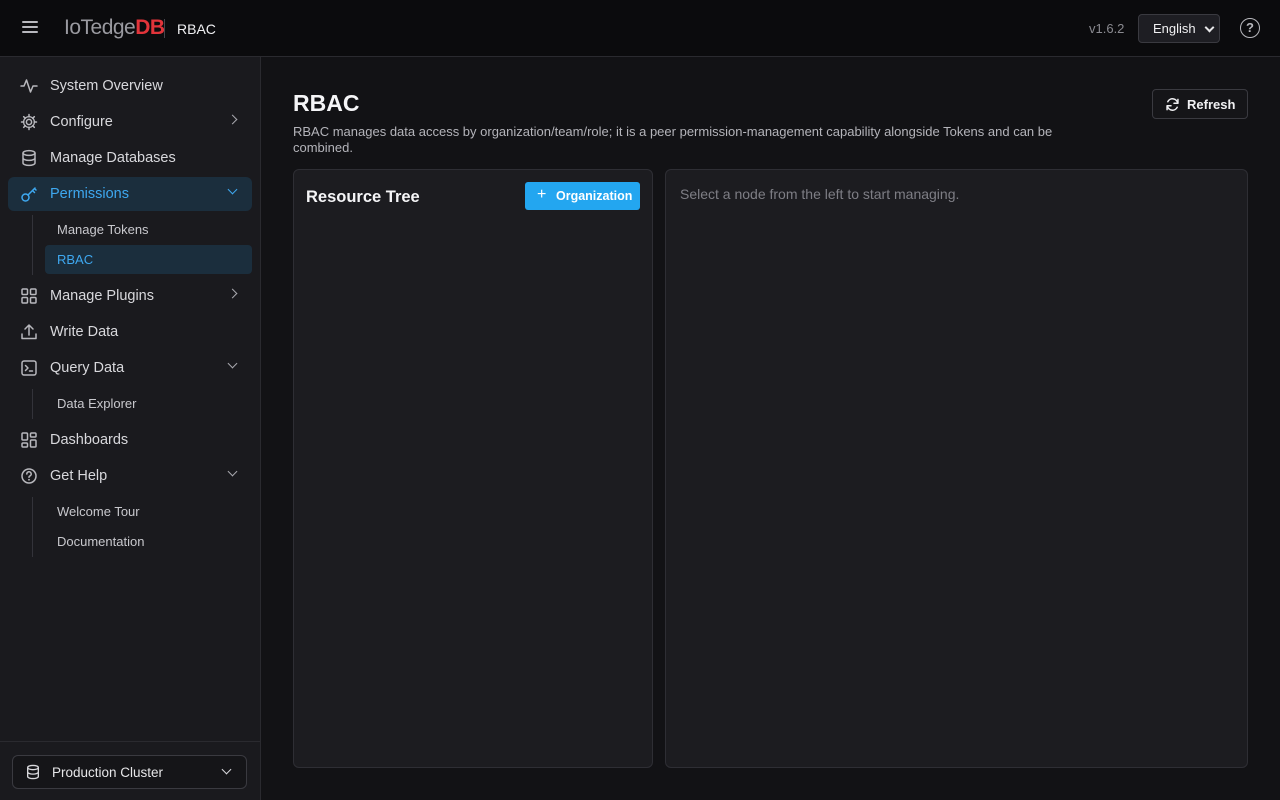 The width and height of the screenshot is (1280, 800). I want to click on sidebar-item-label: System Overview, so click(106, 86).